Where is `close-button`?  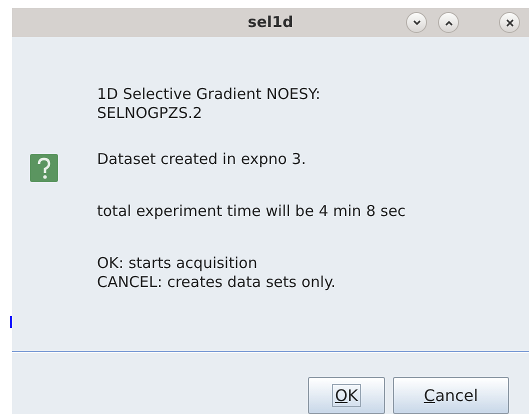
close-button is located at coordinates (509, 22).